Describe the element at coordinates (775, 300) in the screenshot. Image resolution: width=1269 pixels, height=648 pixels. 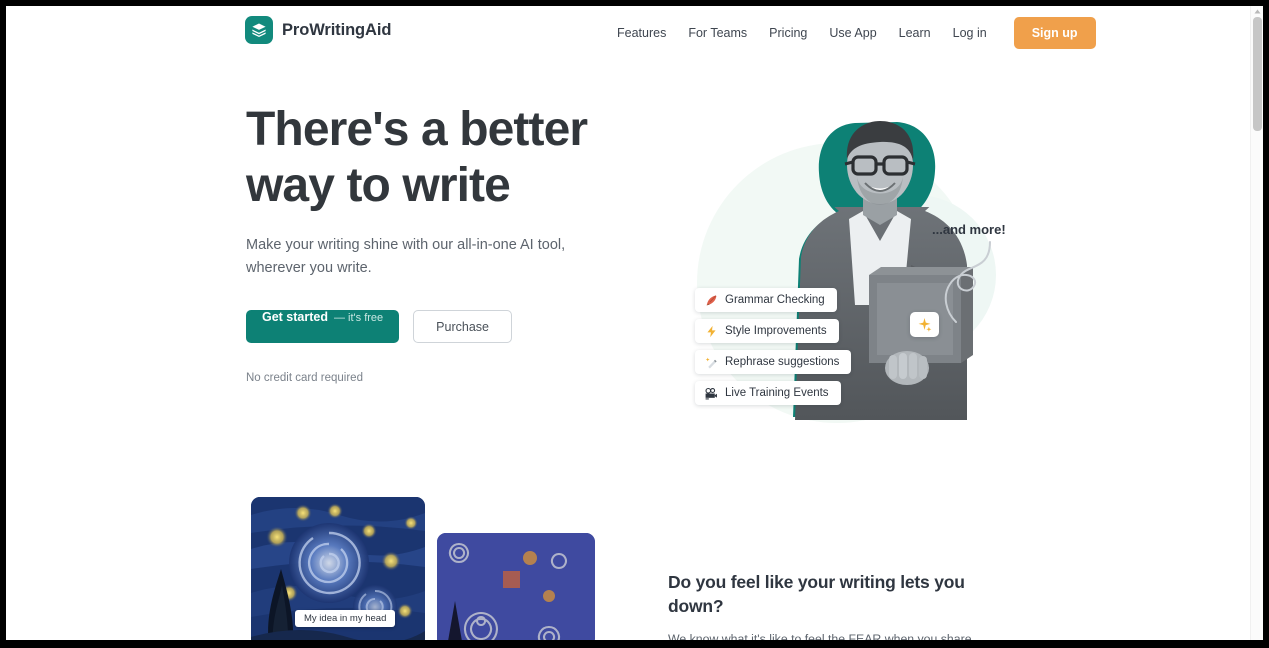
I see `feature-pill-label: Grammar Checking` at that location.